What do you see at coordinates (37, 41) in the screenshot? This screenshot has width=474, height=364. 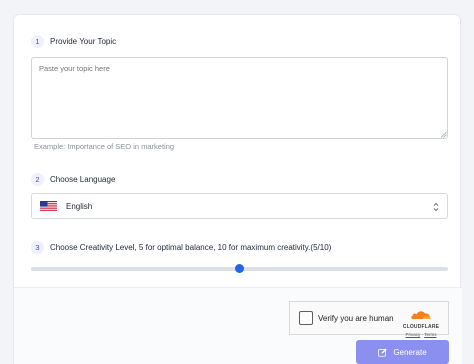 I see `step-number-badge: 1` at bounding box center [37, 41].